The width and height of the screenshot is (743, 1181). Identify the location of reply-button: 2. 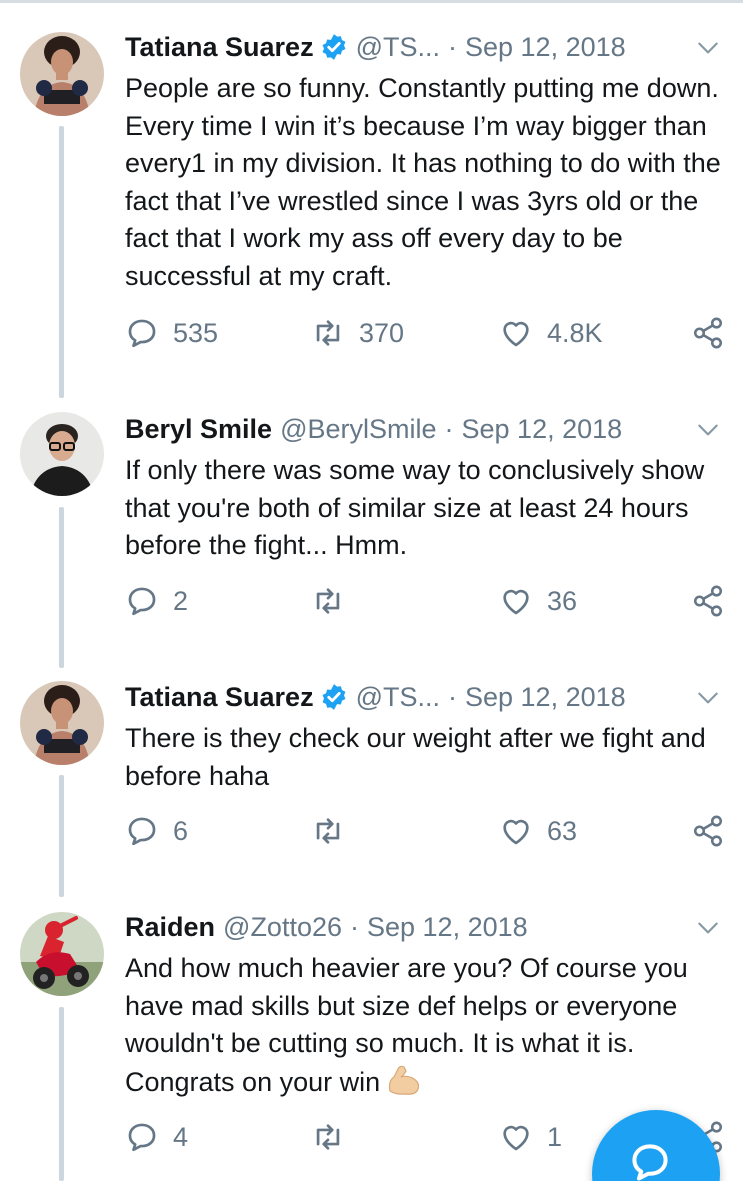
(156, 601).